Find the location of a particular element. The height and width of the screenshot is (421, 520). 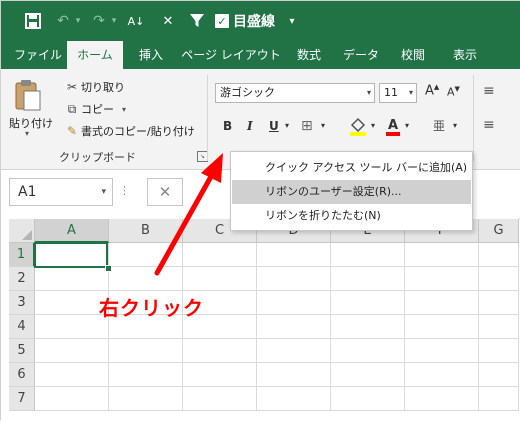

copy-dropdown-icon: ▾ is located at coordinates (124, 109).